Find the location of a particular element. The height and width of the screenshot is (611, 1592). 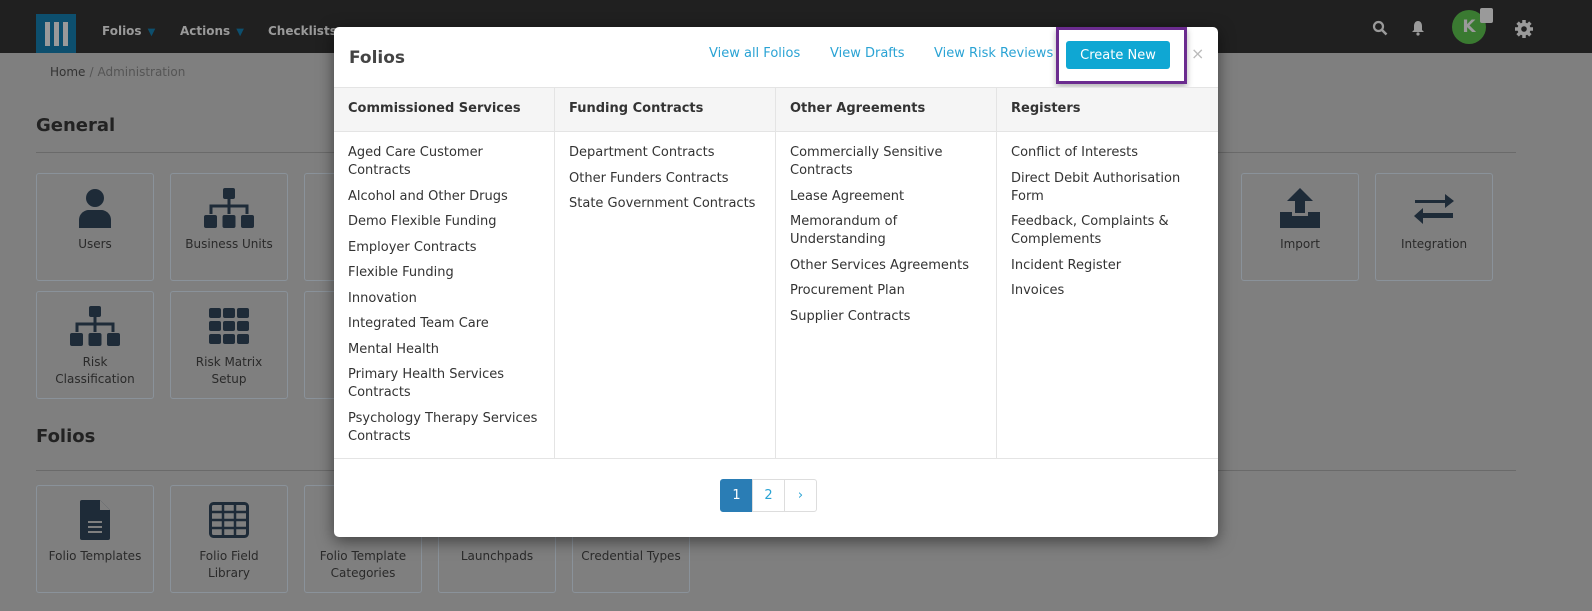

tile-label: Users is located at coordinates (95, 244).